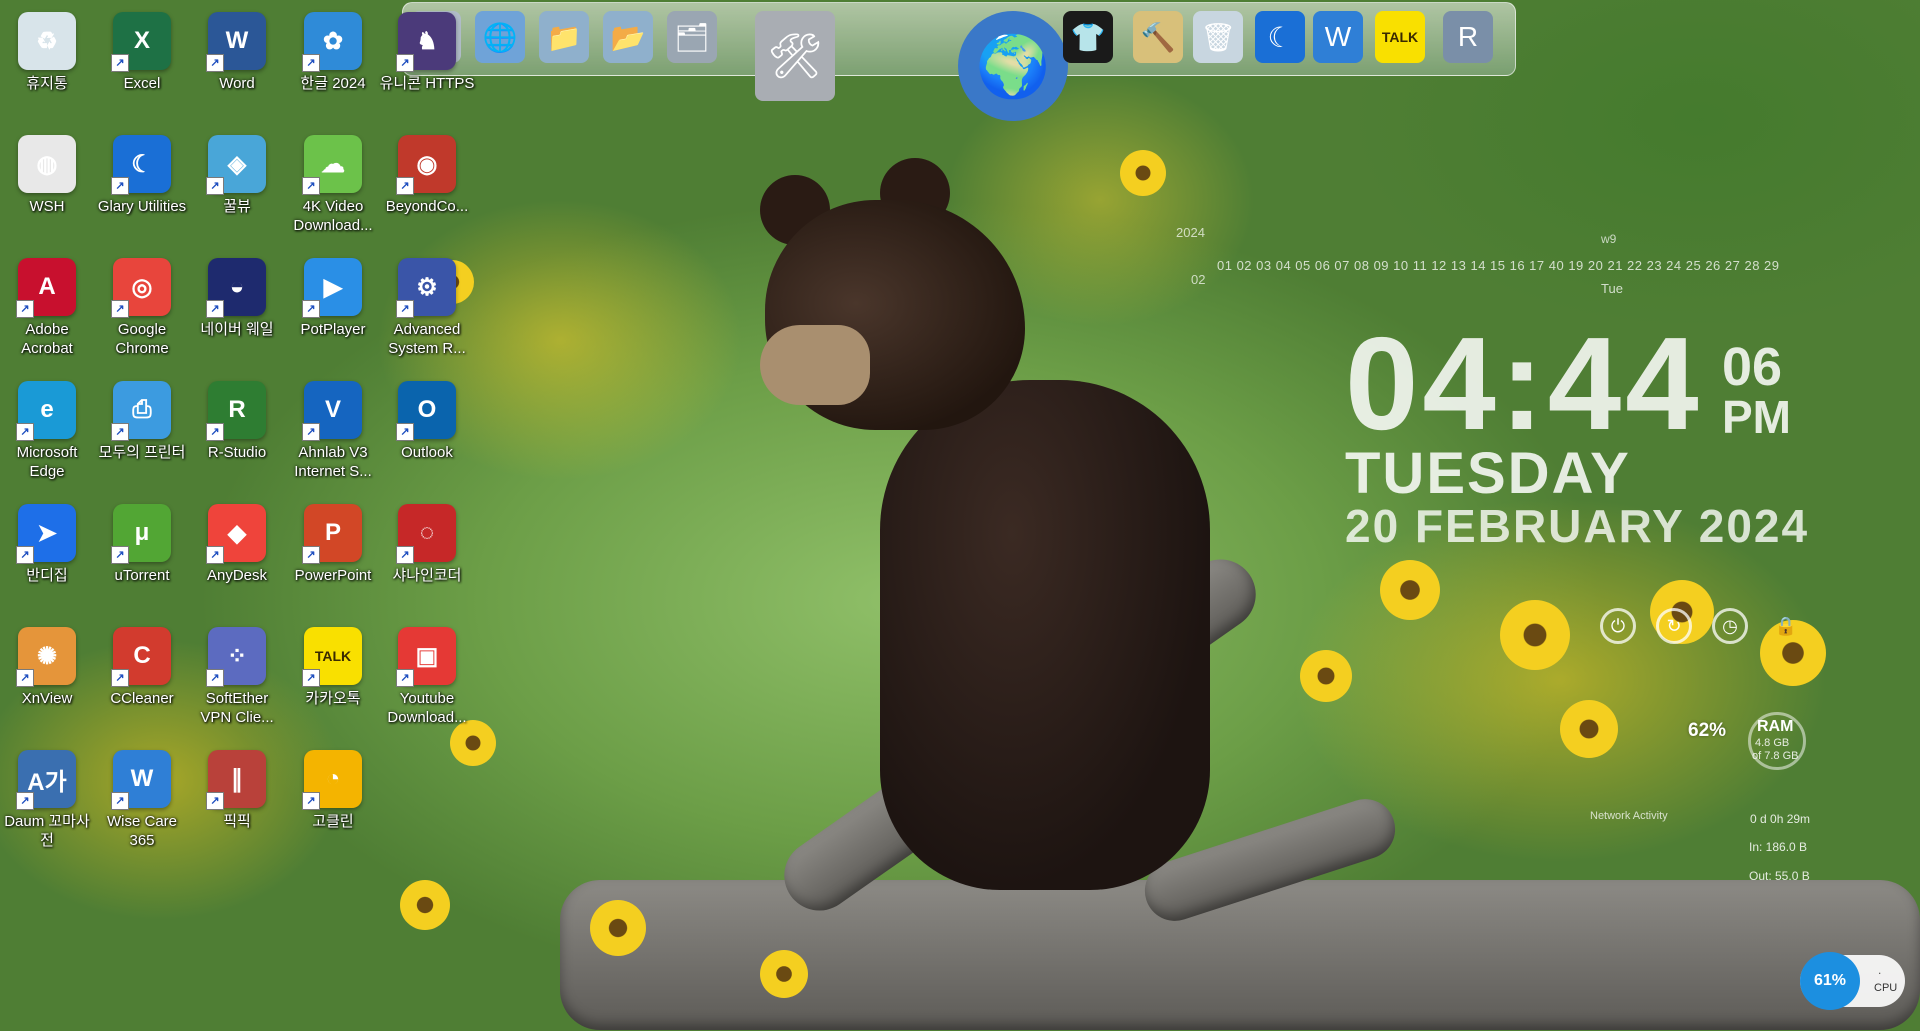 Image resolution: width=1920 pixels, height=1031 pixels. I want to click on desktop-icon: ♞ ↗ 유니콘 HTTPS, so click(427, 71).